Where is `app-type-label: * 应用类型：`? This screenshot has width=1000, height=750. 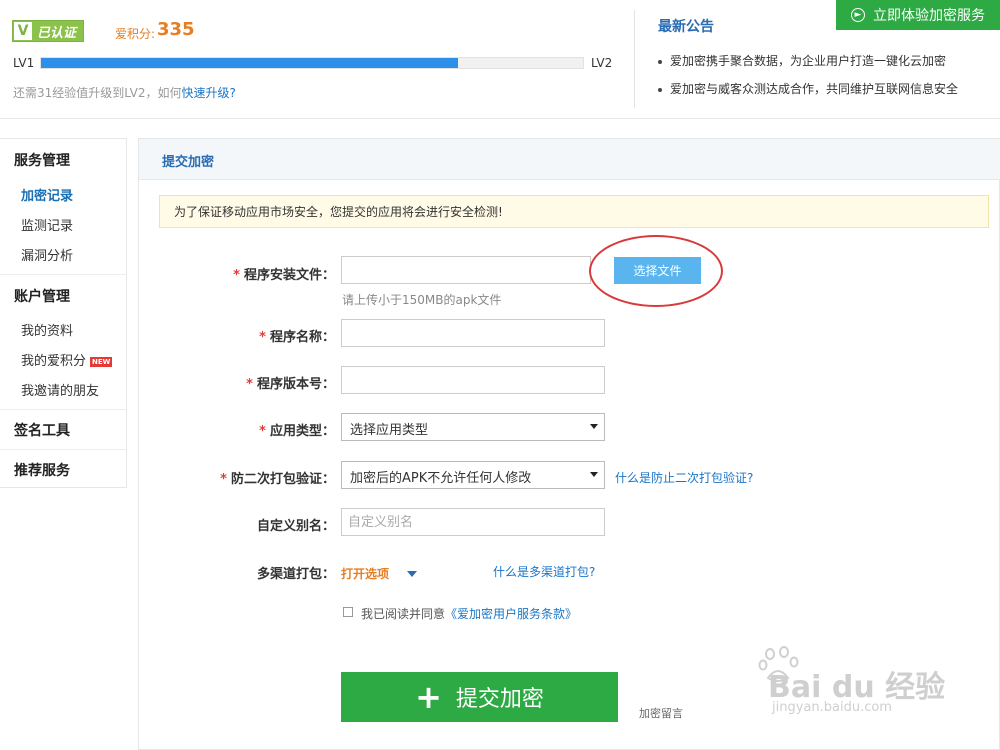 app-type-label: * 应用类型： is located at coordinates (297, 431).